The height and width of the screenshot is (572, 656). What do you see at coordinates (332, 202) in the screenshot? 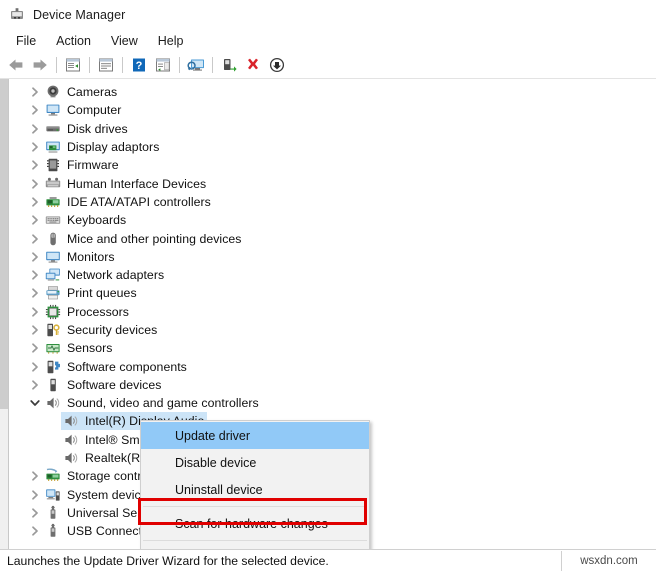
I see `tree-item: IDE ATA/ATAPI controllers` at bounding box center [332, 202].